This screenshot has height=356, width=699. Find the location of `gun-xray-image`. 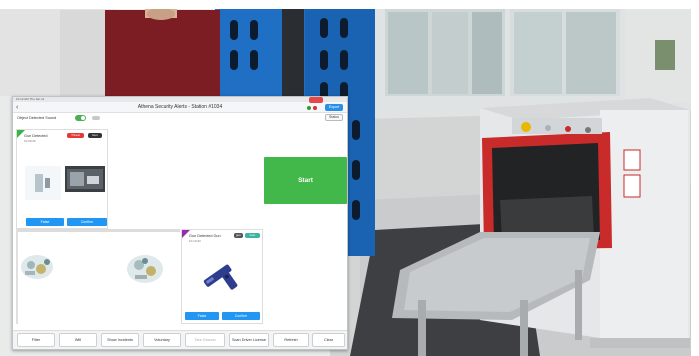

gun-xray-image is located at coordinates (221, 277).